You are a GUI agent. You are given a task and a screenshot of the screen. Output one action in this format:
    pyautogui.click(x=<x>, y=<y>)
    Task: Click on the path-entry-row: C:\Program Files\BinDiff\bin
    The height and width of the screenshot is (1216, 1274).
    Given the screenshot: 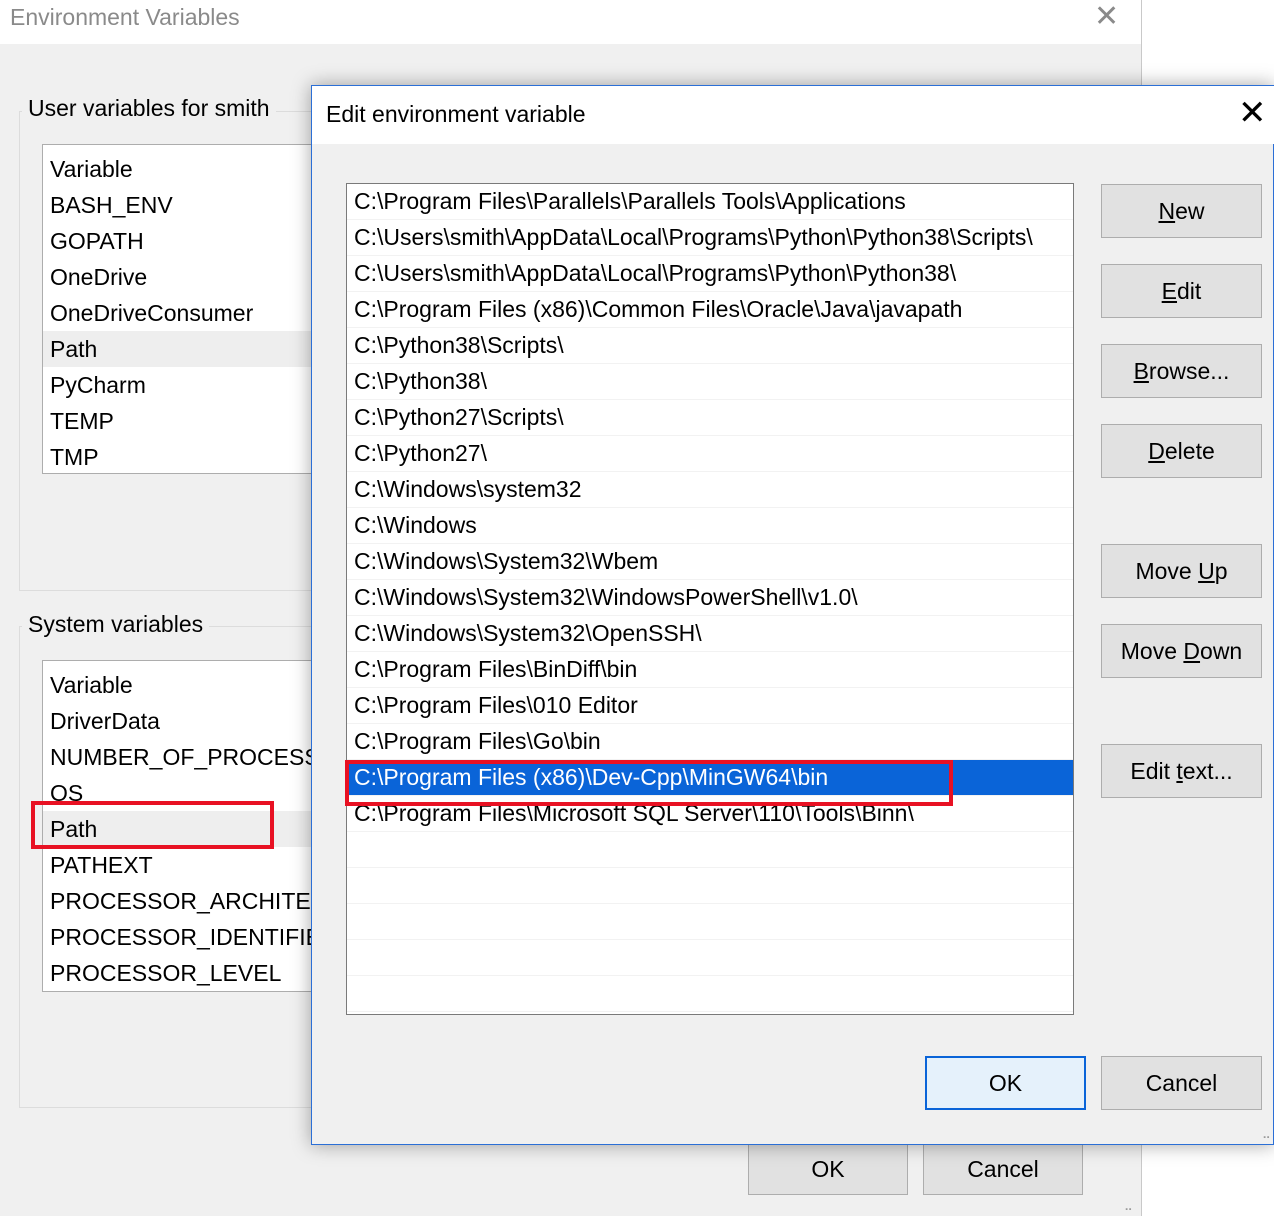 What is the action you would take?
    pyautogui.click(x=710, y=670)
    